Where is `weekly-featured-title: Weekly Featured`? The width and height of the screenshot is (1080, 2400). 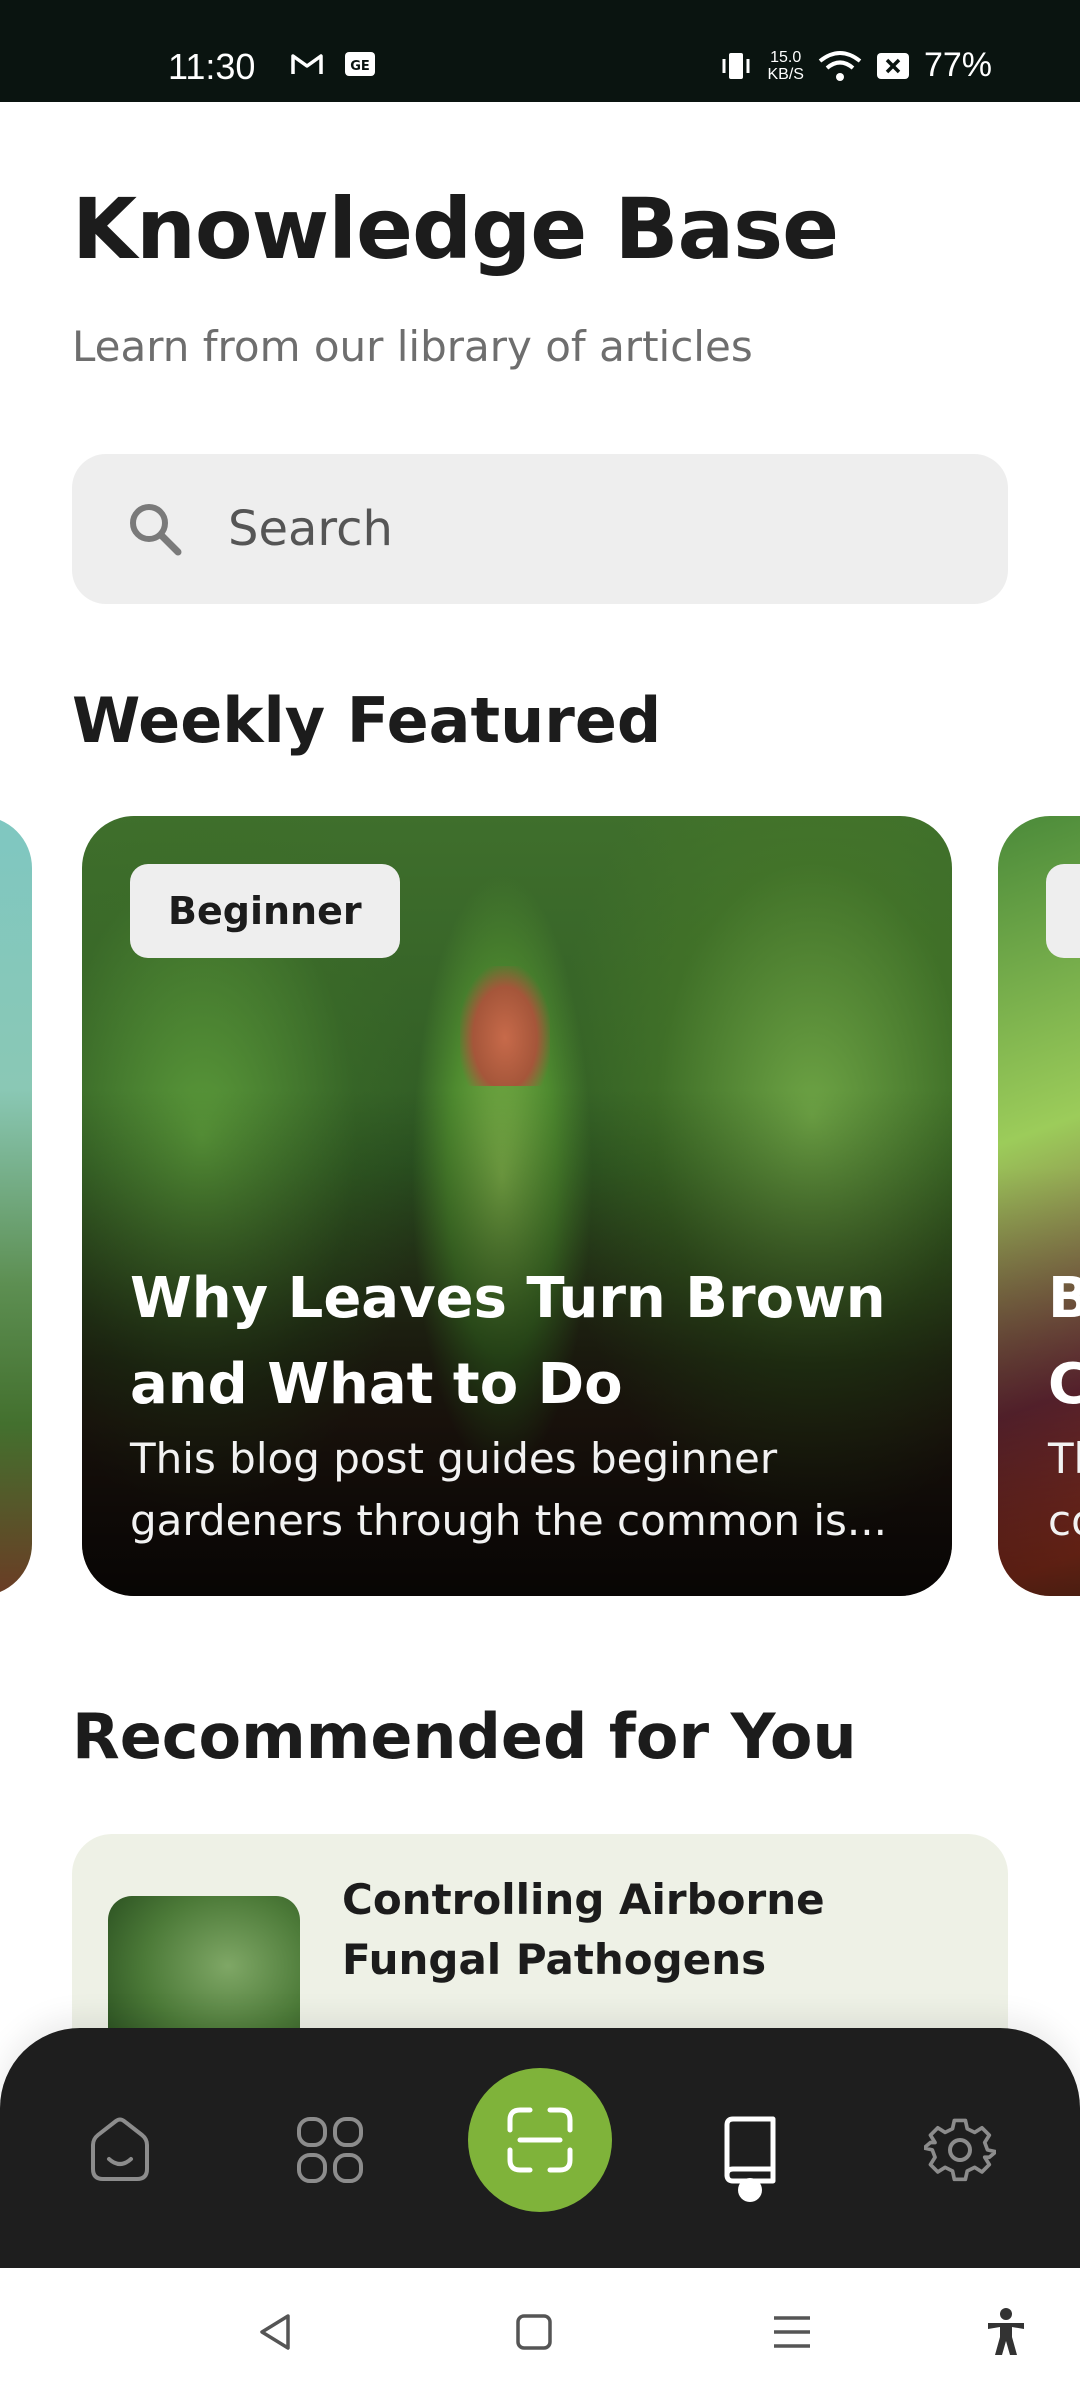
weekly-featured-title: Weekly Featured is located at coordinates (367, 720).